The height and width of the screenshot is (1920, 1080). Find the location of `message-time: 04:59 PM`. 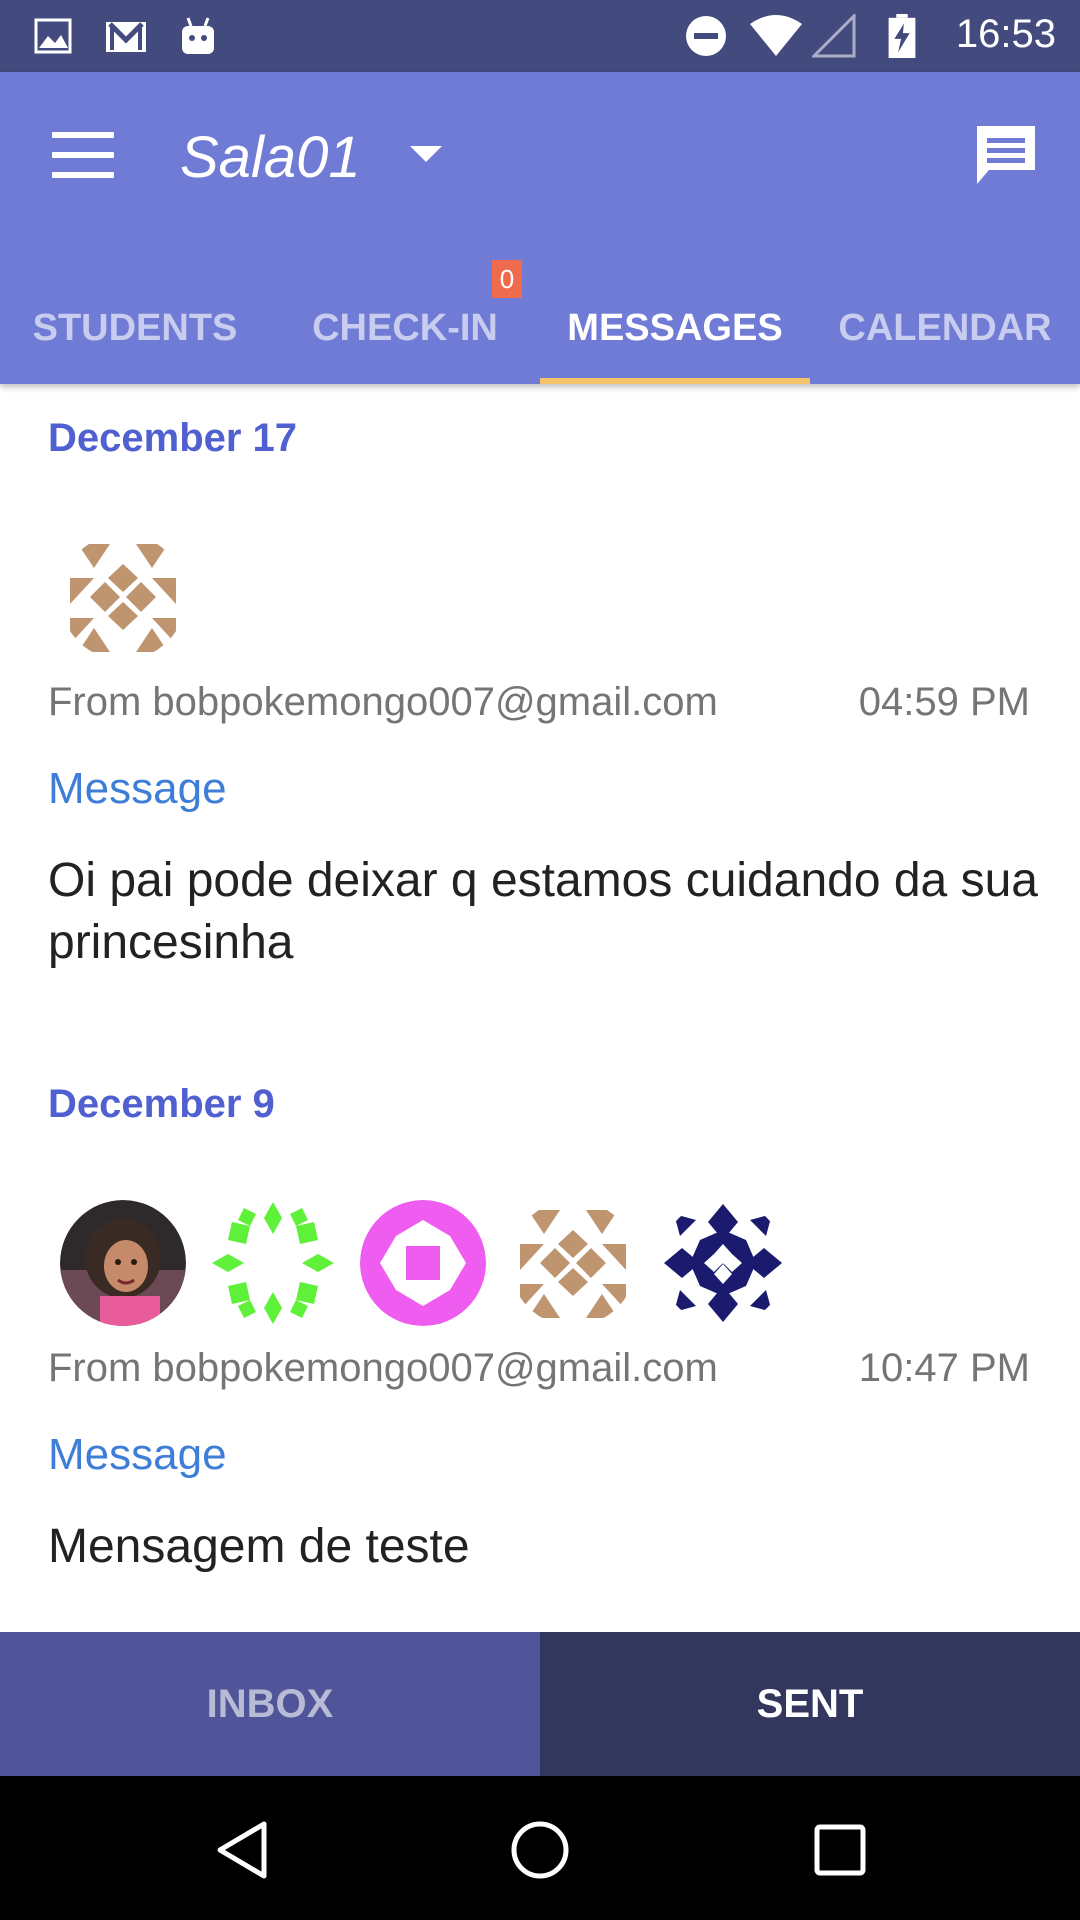

message-time: 04:59 PM is located at coordinates (944, 702).